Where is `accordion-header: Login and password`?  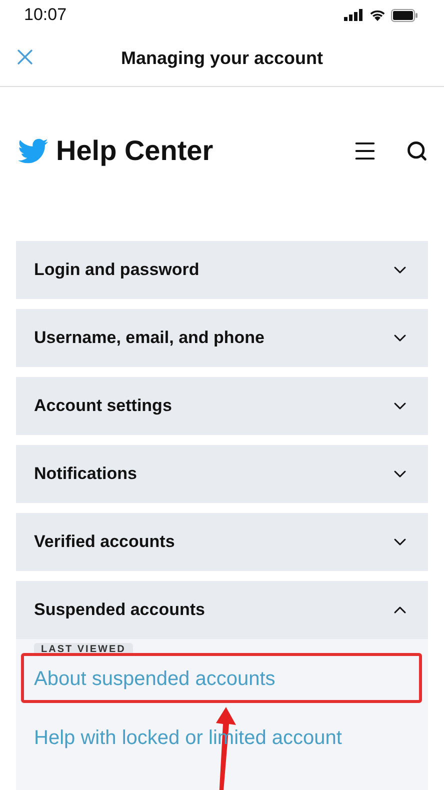 accordion-header: Login and password is located at coordinates (222, 270).